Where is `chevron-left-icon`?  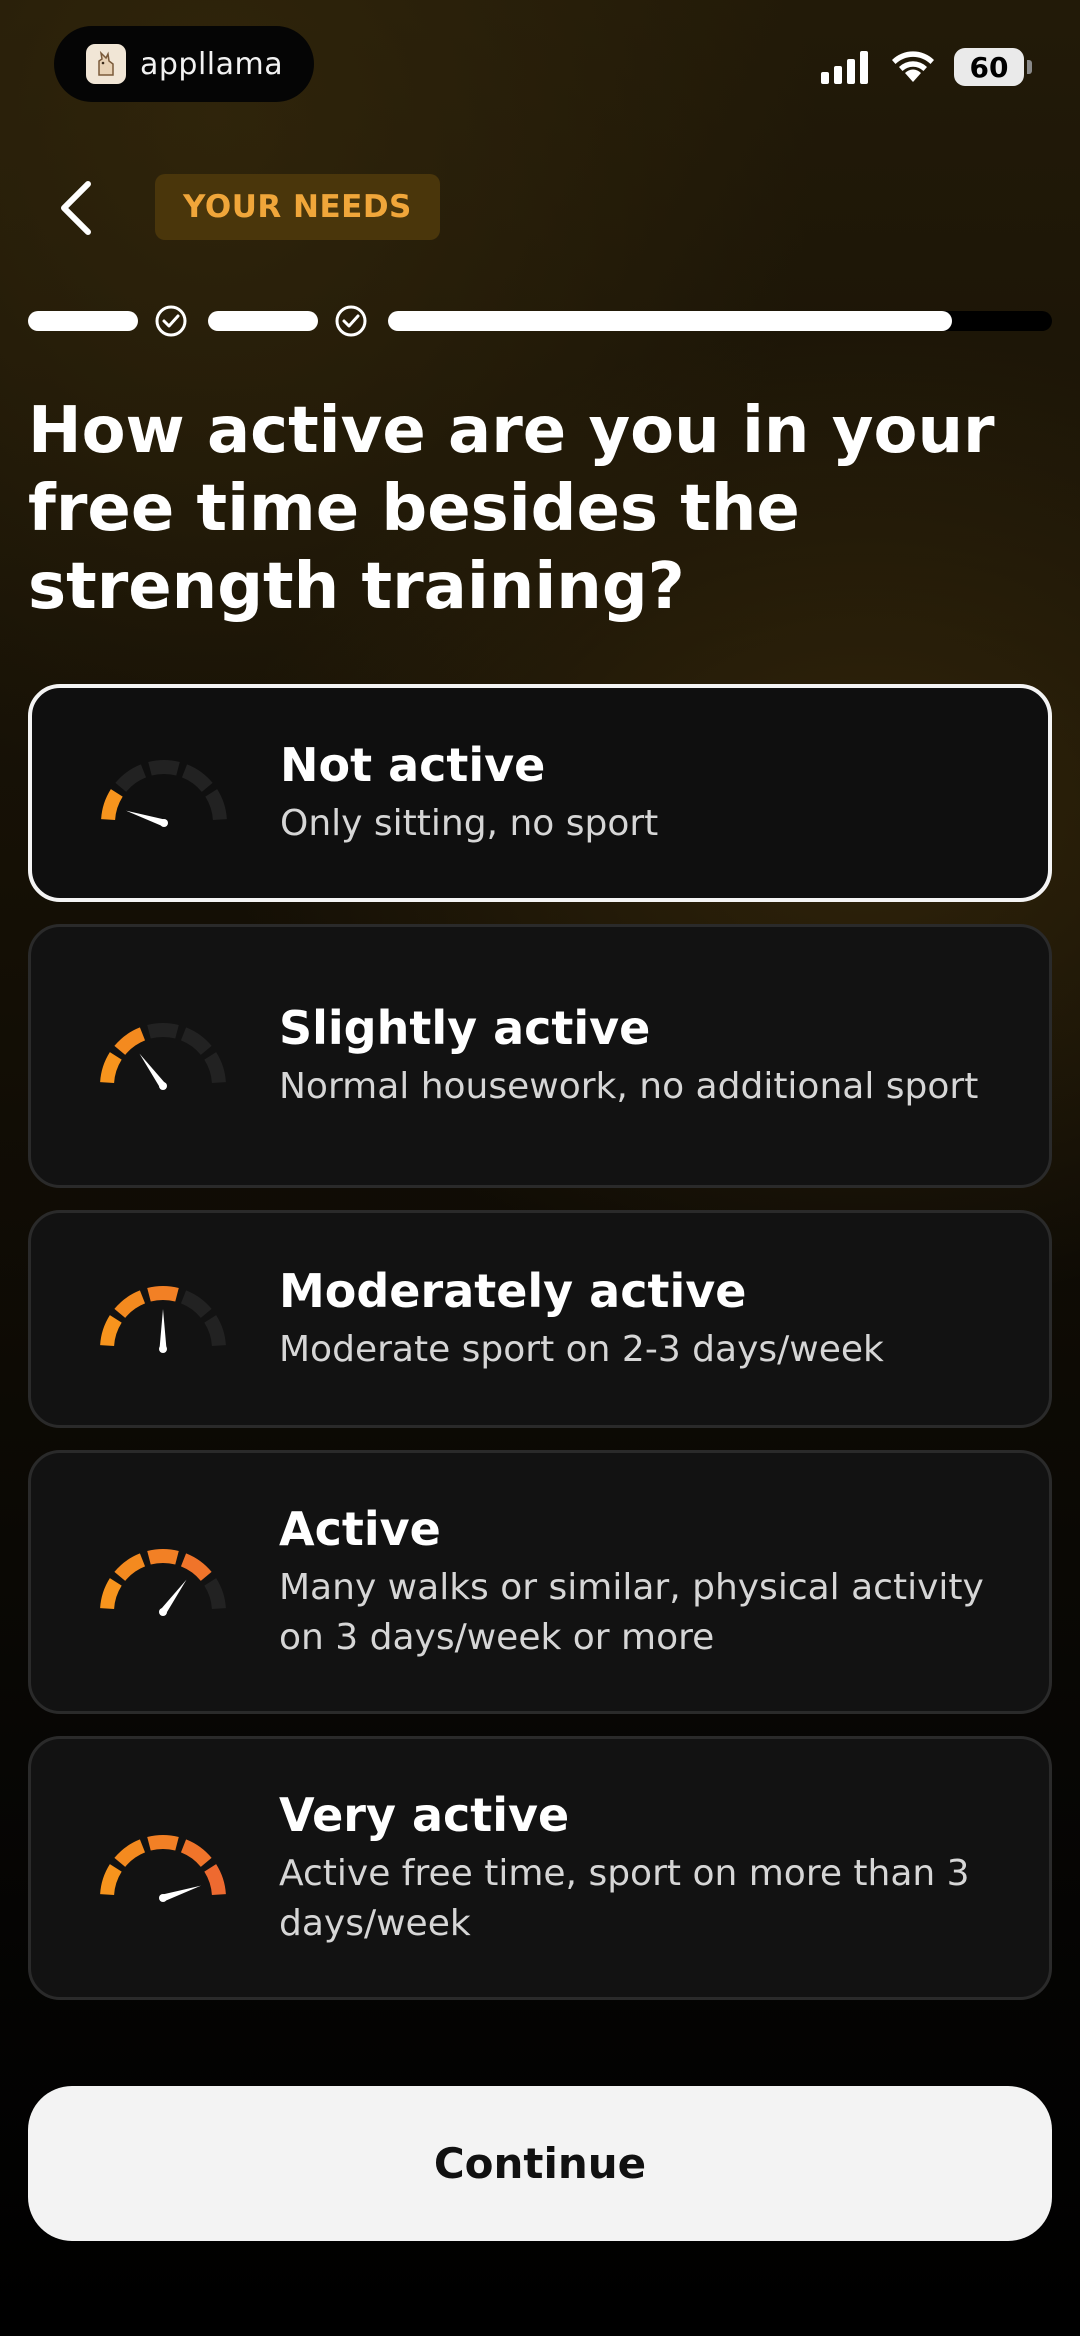 chevron-left-icon is located at coordinates (76, 208).